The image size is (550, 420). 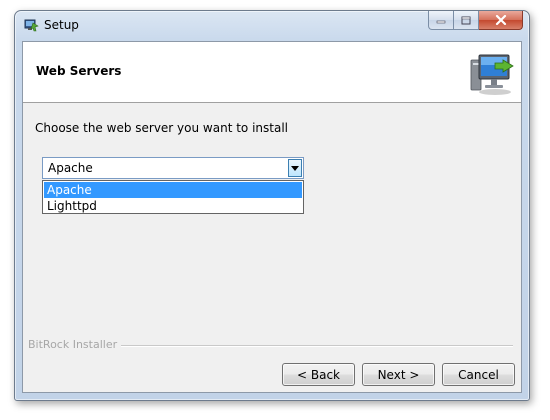 I want to click on page-header: Web Servers, so click(x=272, y=72).